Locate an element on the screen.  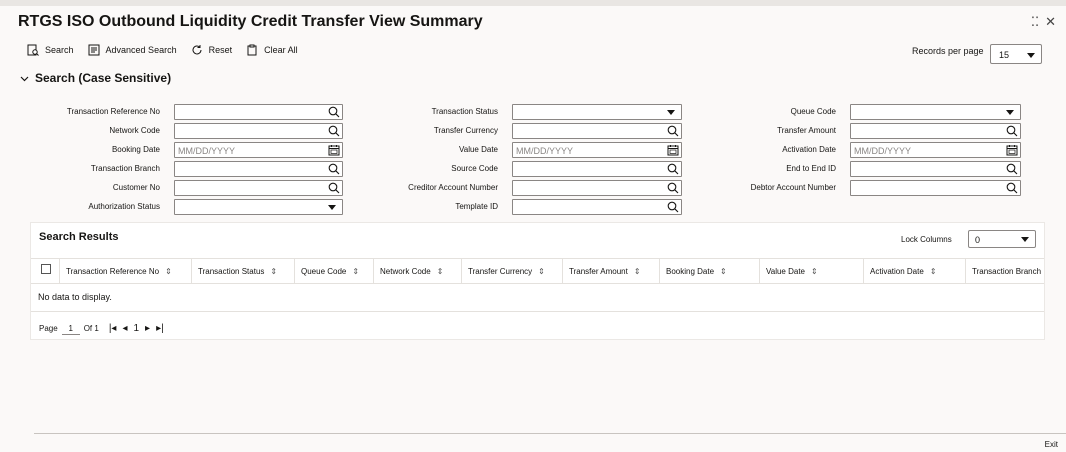
page-number-input: 1 is located at coordinates (70, 328).